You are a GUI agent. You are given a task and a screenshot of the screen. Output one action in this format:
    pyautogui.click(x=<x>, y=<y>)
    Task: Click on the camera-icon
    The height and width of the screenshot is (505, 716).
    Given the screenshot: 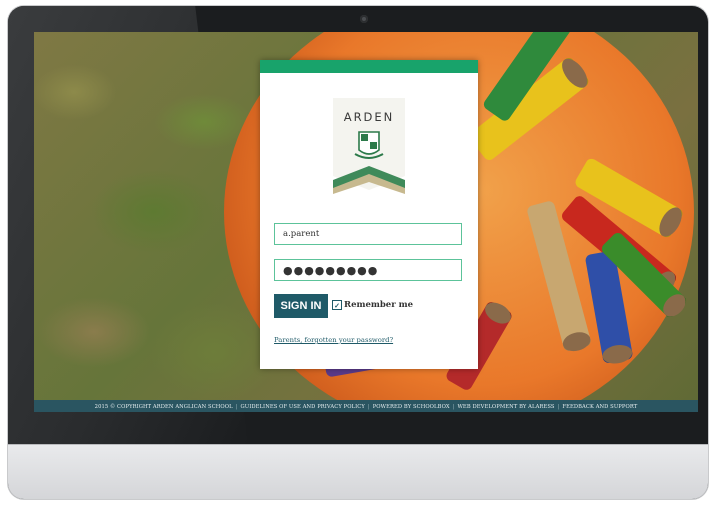 What is the action you would take?
    pyautogui.click(x=364, y=19)
    